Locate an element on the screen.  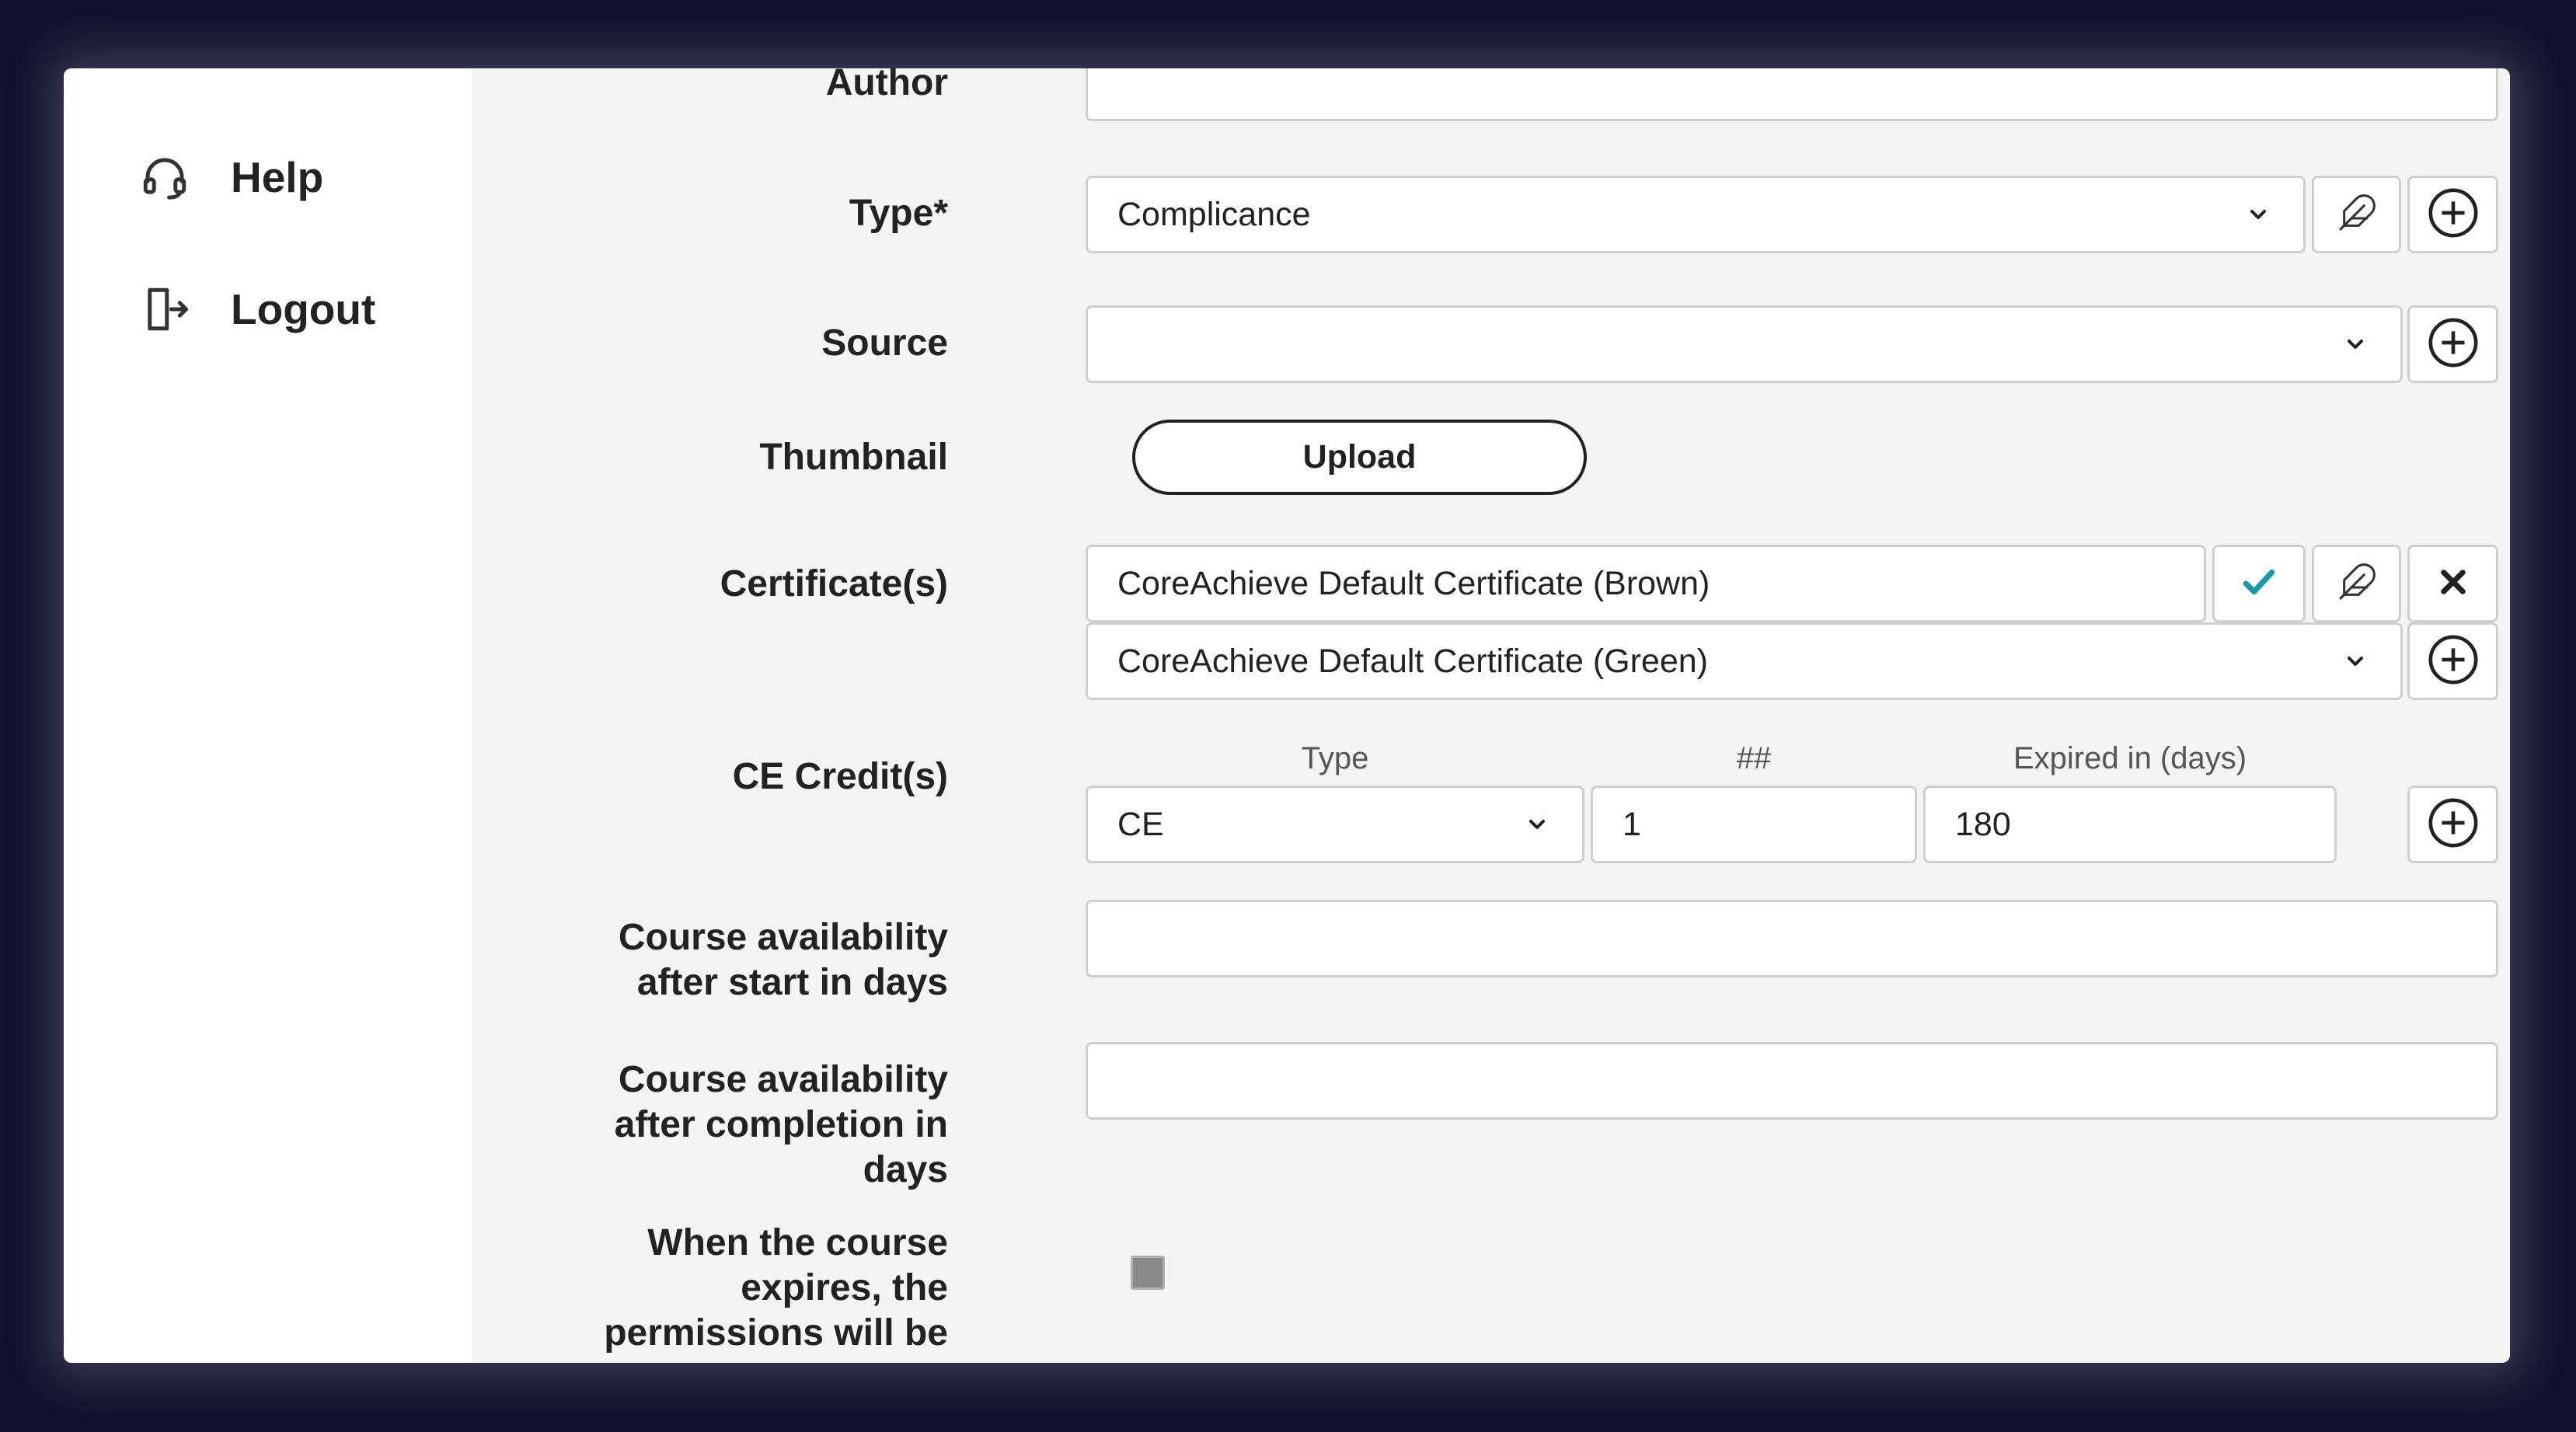
source-add-button is located at coordinates (2452, 344).